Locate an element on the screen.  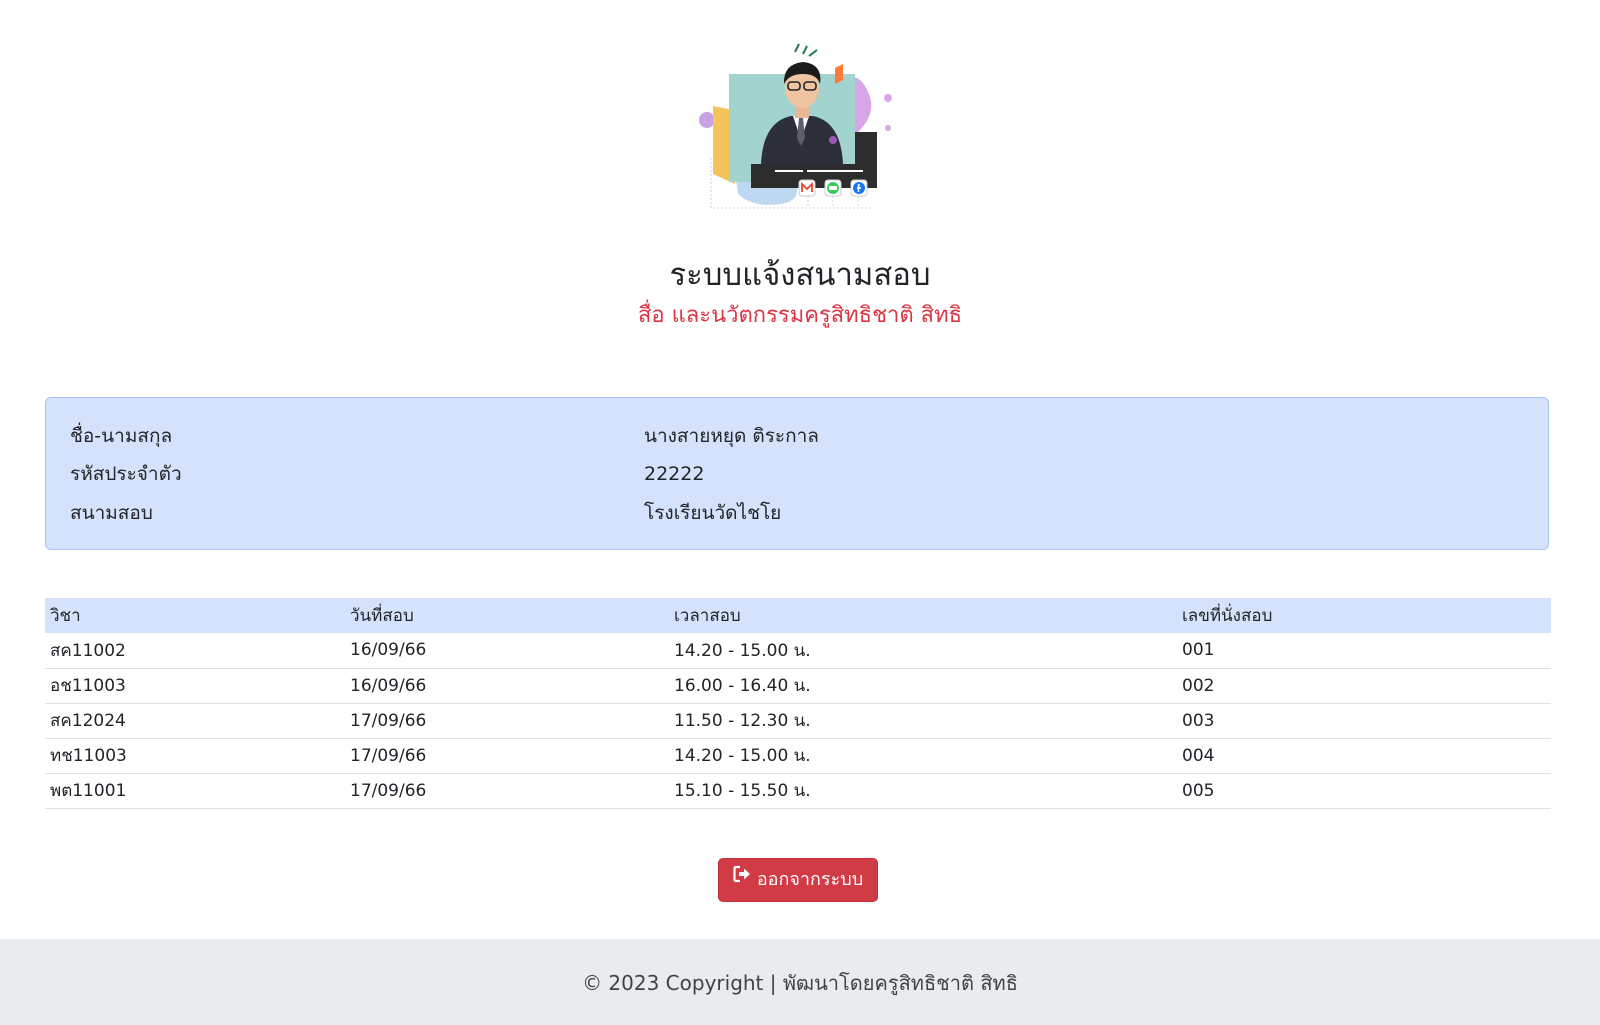
logout-button: ออกจากระบบ is located at coordinates (798, 880).